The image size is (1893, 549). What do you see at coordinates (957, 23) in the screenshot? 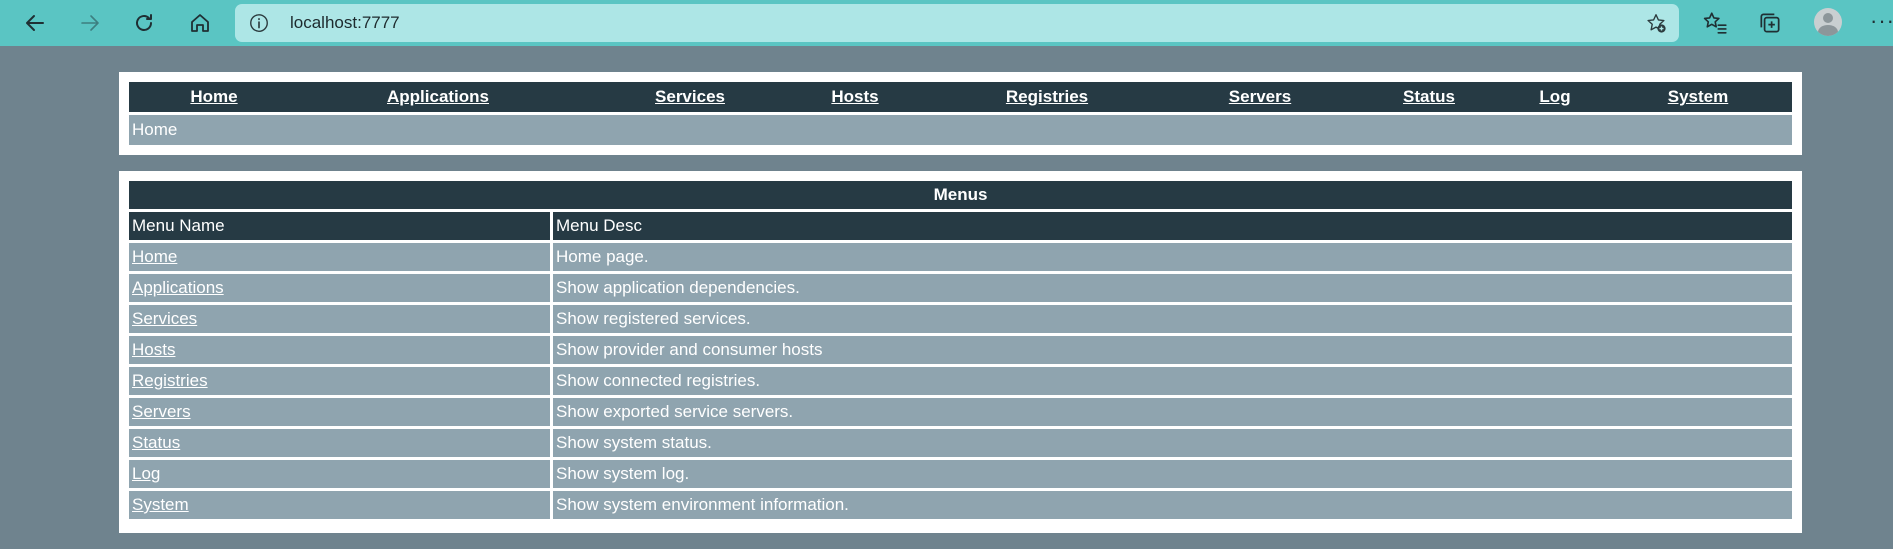
I see `address-bar: localhost:7777` at bounding box center [957, 23].